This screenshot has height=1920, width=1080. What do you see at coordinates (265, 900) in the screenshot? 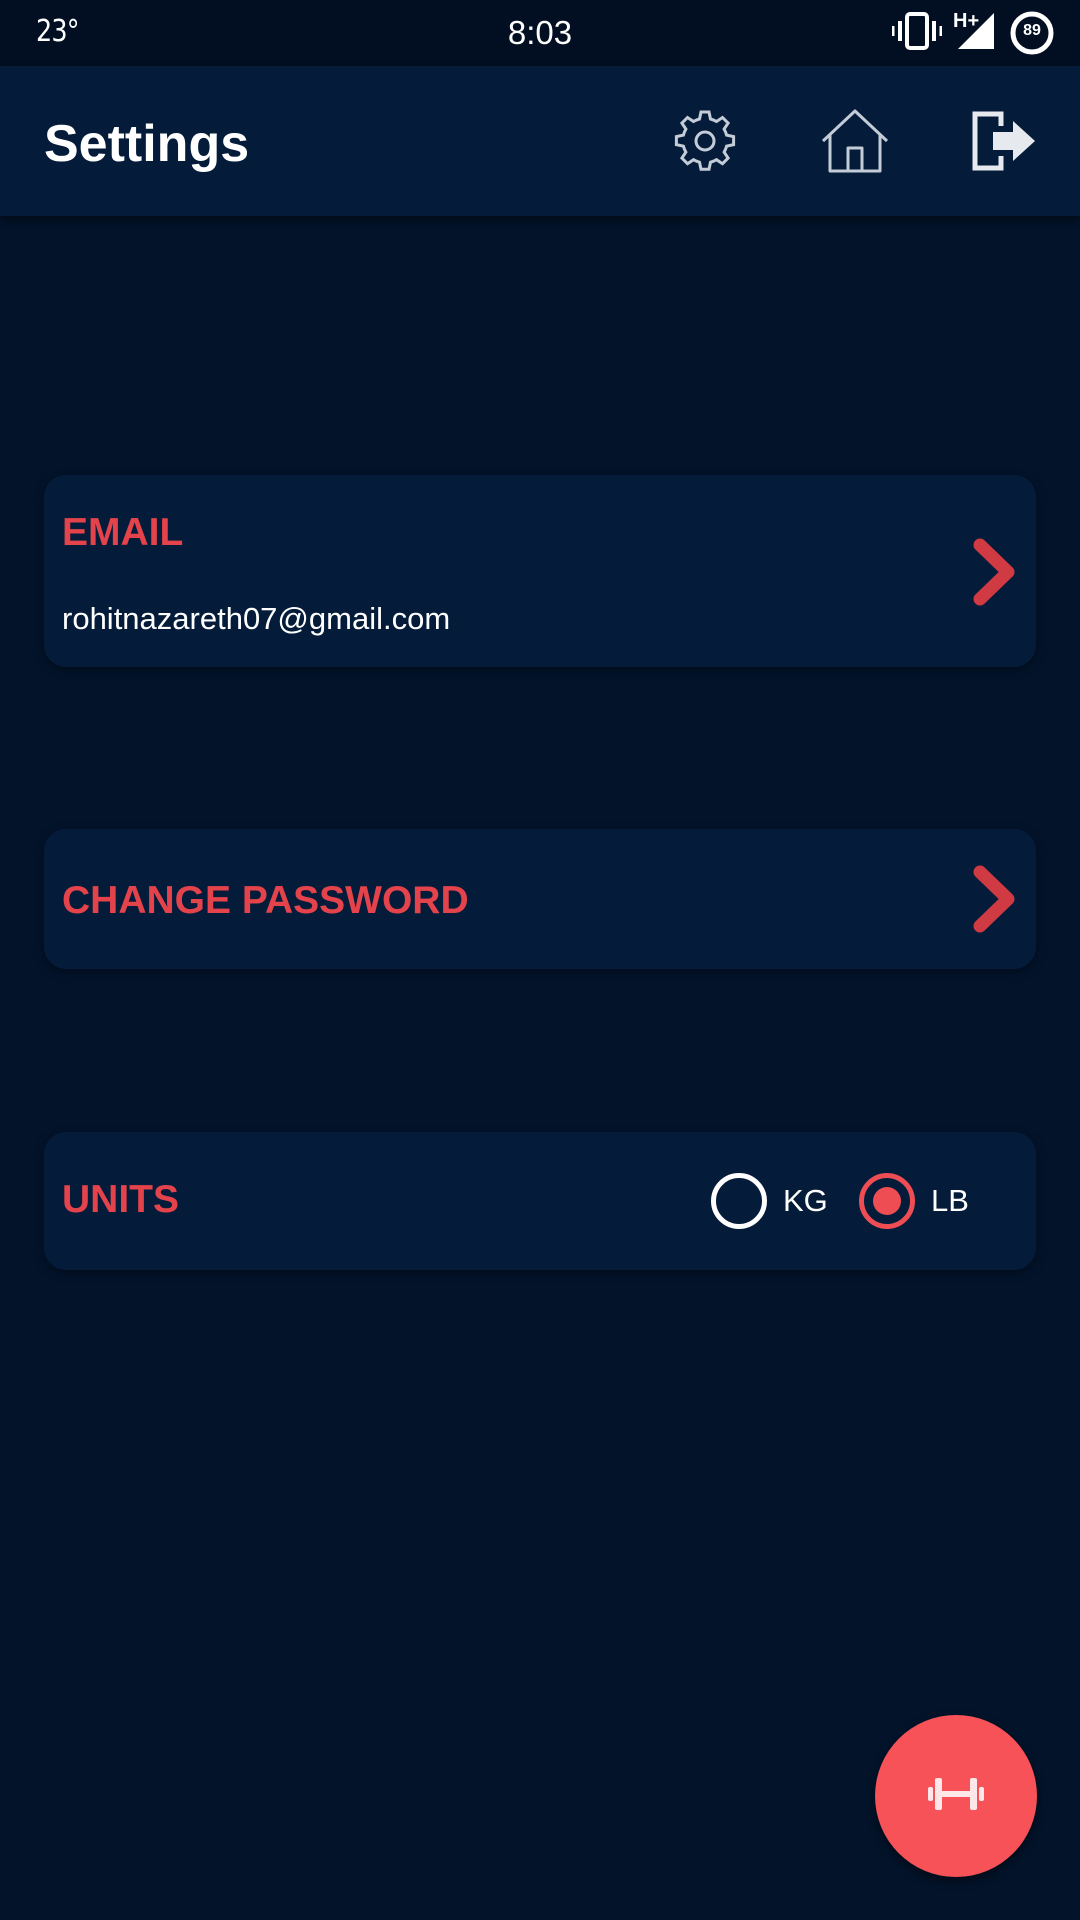
I see `change-password-title: CHANGE PASSWORD` at bounding box center [265, 900].